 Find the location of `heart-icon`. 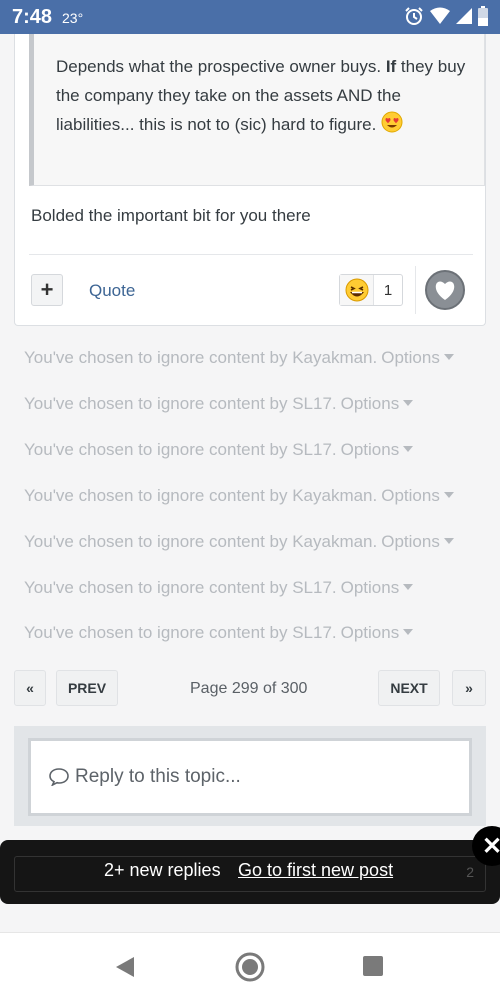

heart-icon is located at coordinates (445, 290).